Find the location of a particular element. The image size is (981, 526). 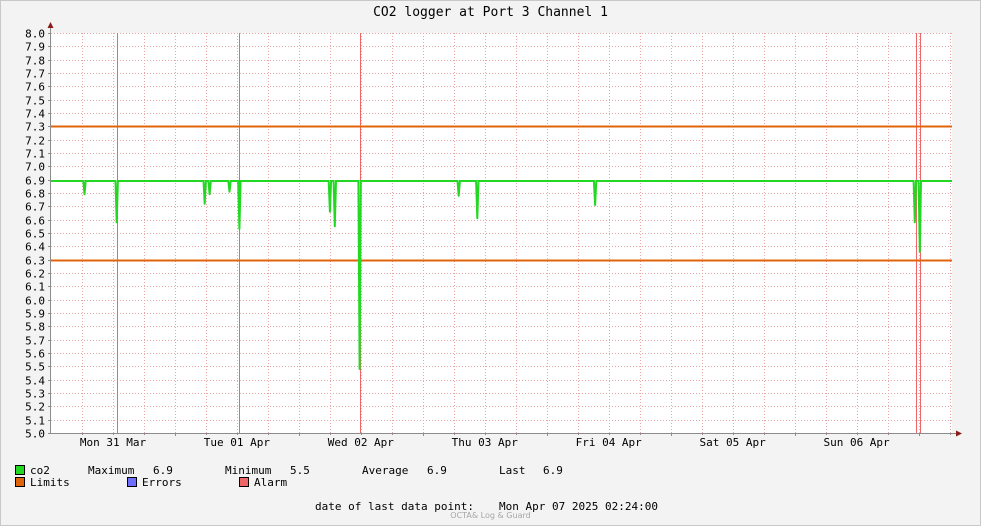

x-tick-label: Fri 04 Apr is located at coordinates (609, 442).